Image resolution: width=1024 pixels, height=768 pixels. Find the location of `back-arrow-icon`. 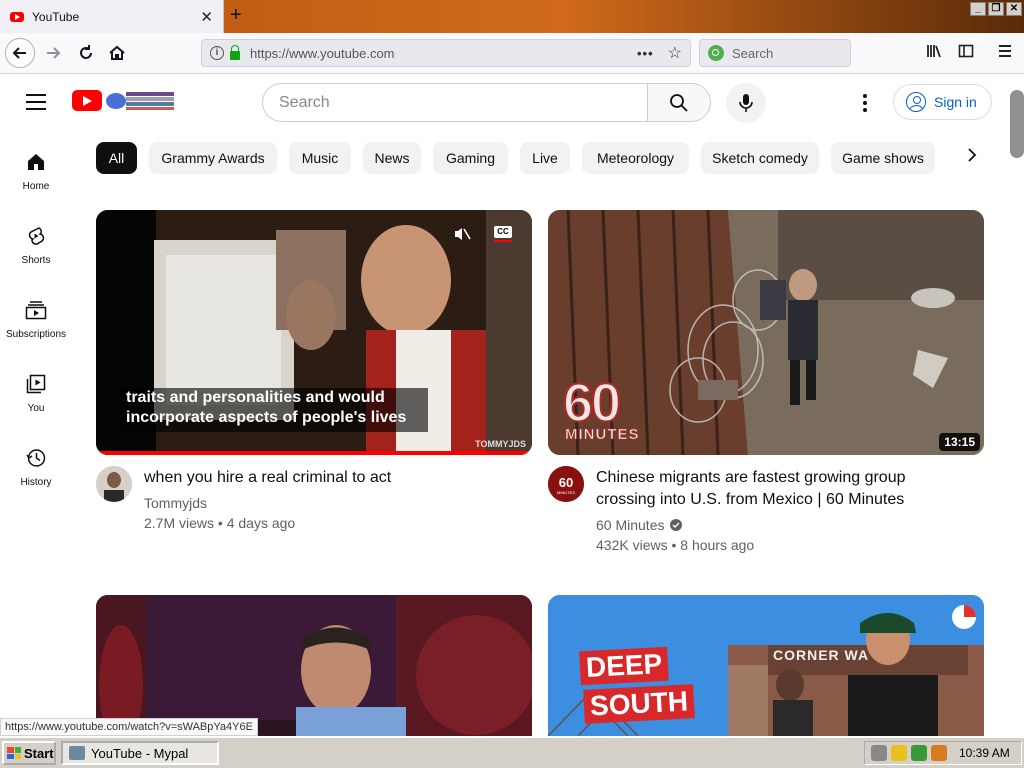

back-arrow-icon is located at coordinates (19, 53).